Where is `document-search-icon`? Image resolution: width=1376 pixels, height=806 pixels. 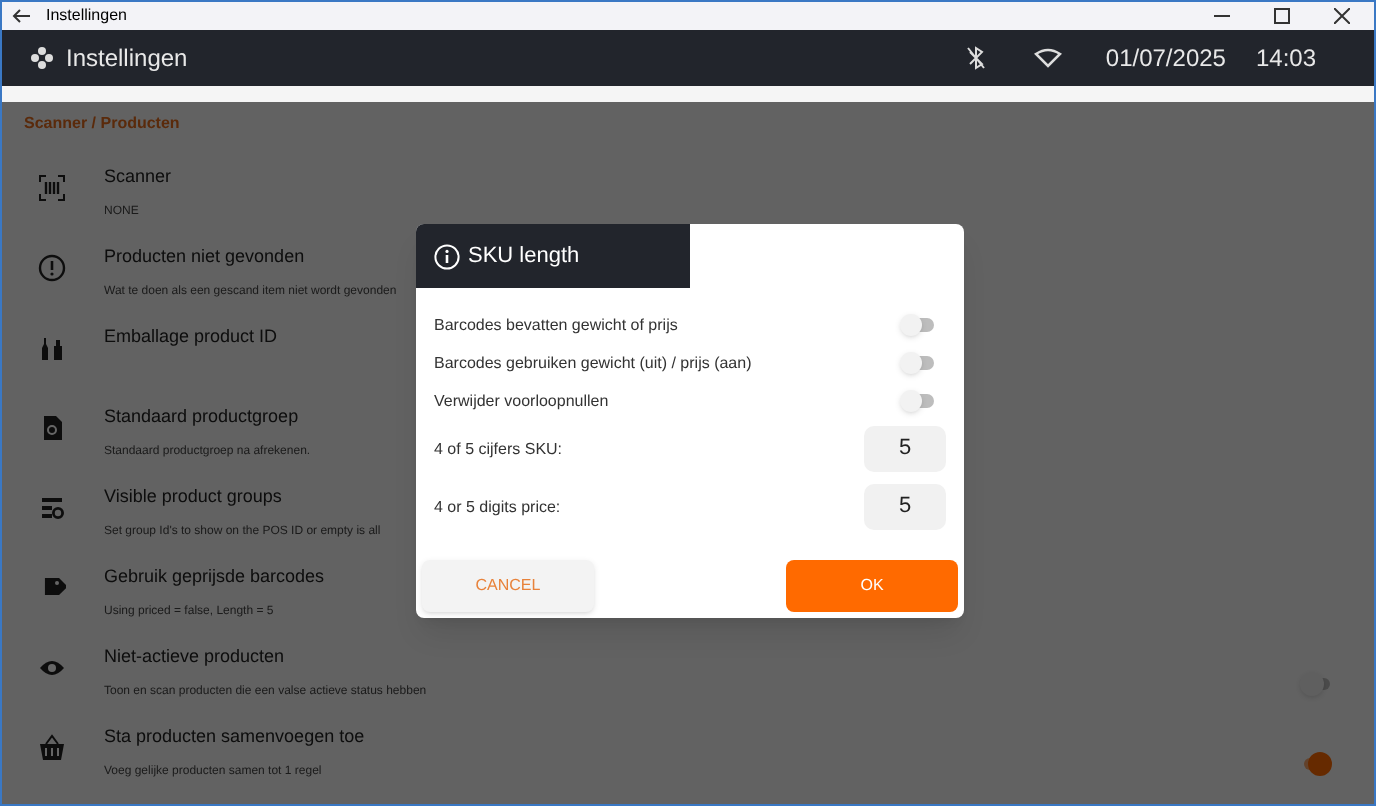
document-search-icon is located at coordinates (52, 428).